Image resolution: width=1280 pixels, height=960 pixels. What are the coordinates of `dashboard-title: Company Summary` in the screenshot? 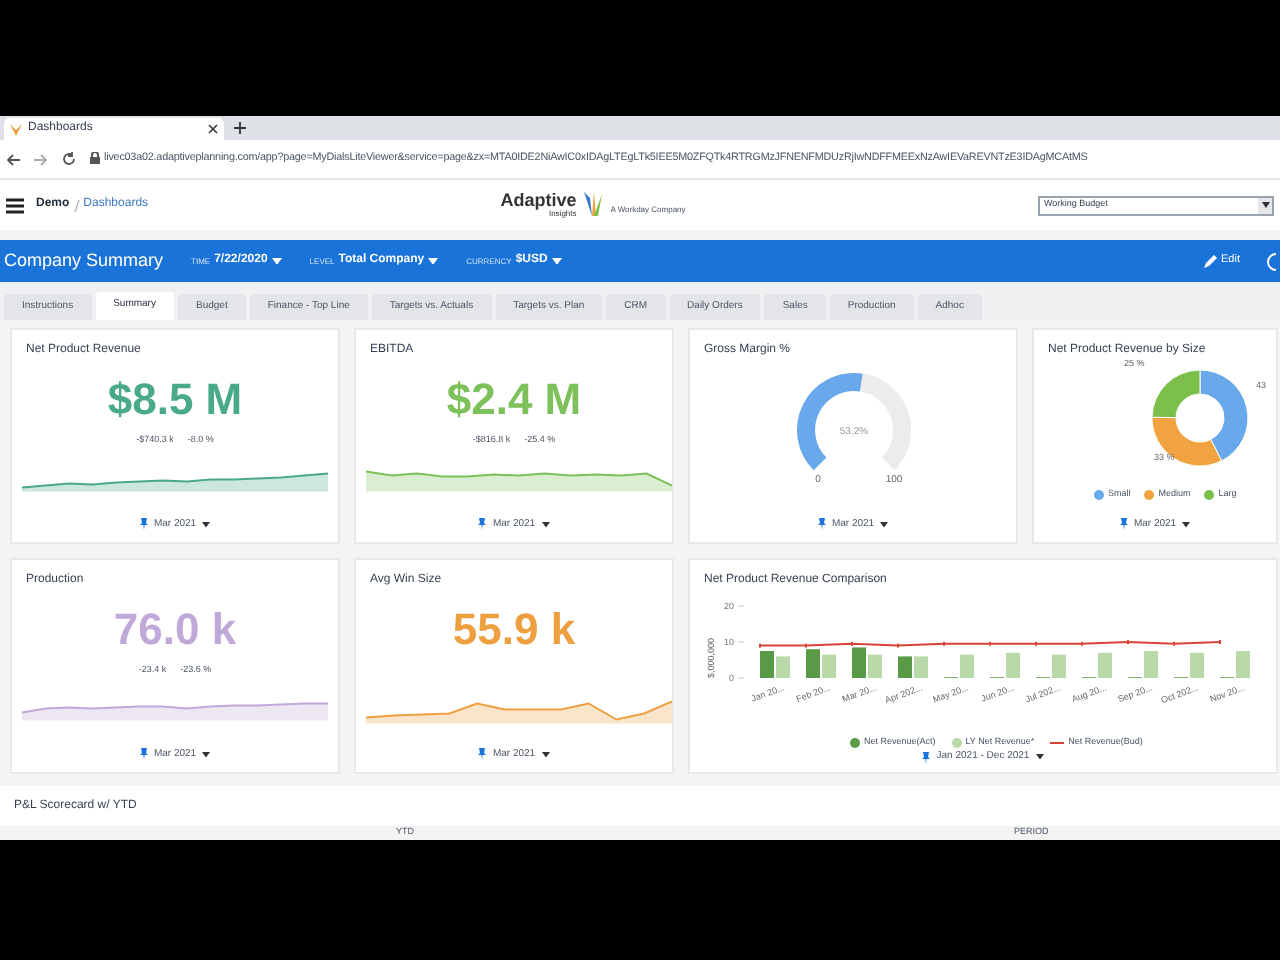 It's located at (84, 260).